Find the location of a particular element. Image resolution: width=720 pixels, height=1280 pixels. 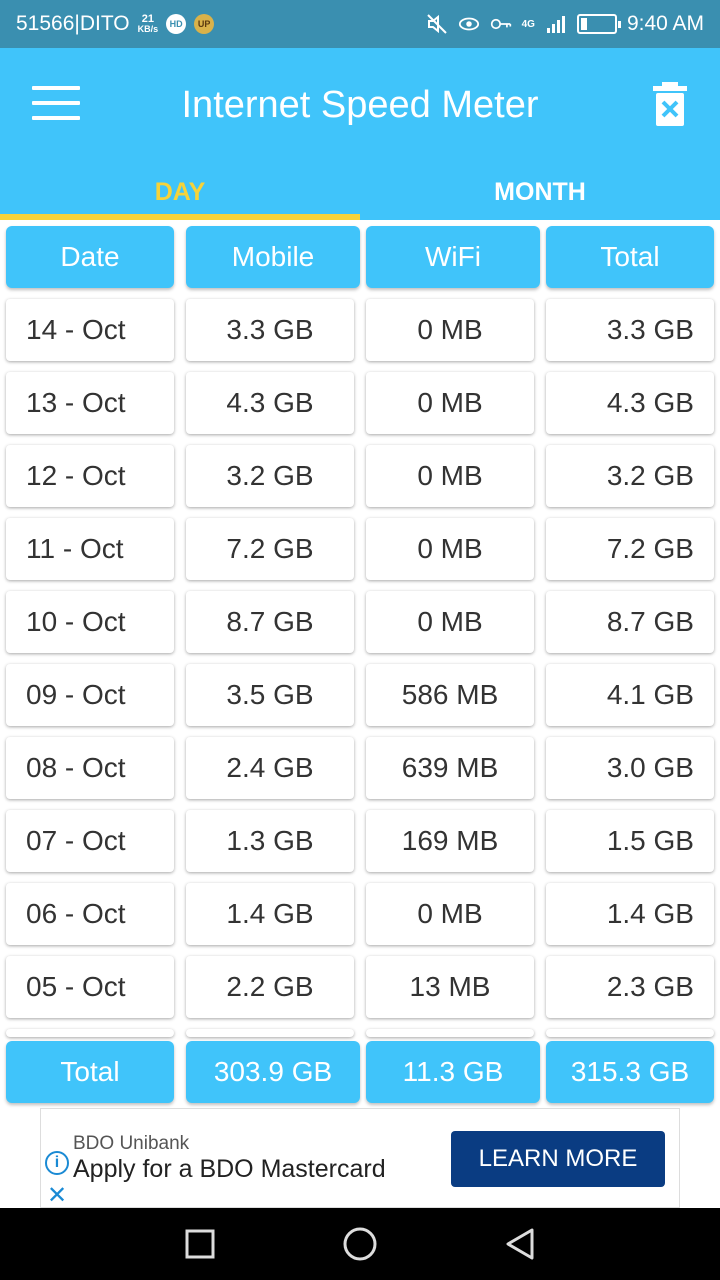

delete-icon is located at coordinates (670, 104).